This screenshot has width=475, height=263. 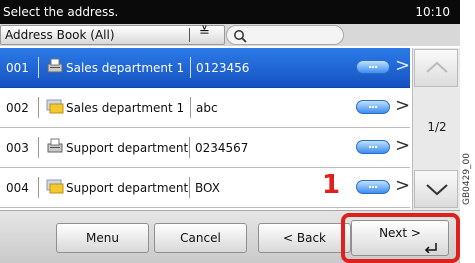 What do you see at coordinates (222, 148) in the screenshot?
I see `entry-address: 0234567` at bounding box center [222, 148].